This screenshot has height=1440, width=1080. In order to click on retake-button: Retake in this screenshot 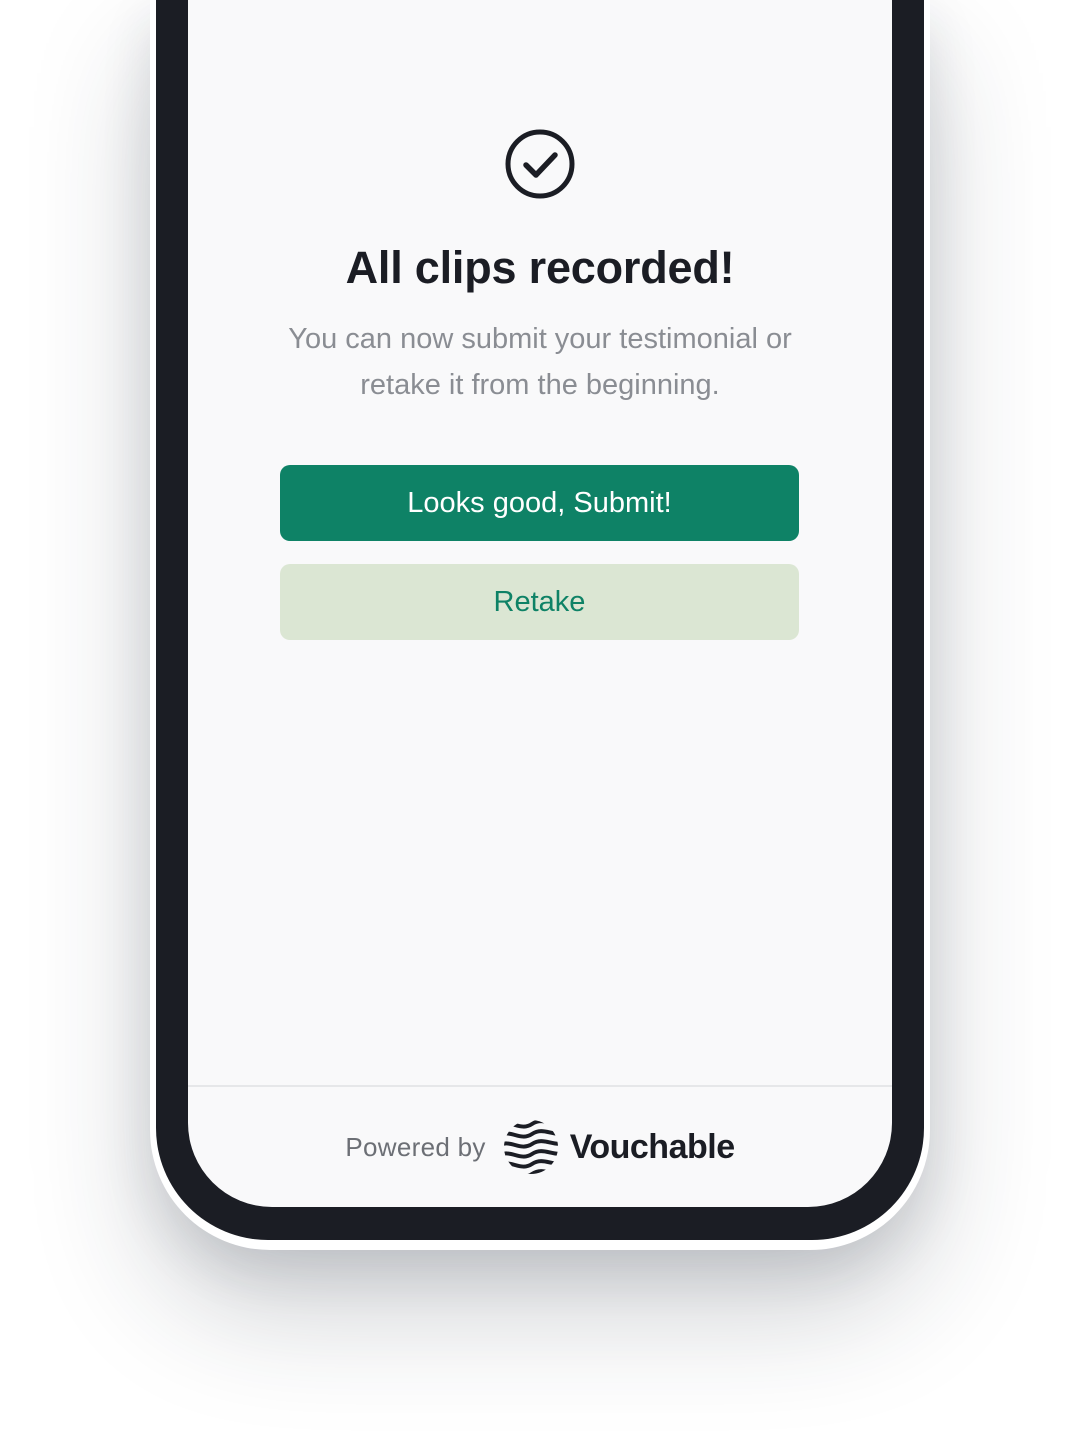, I will do `click(539, 602)`.